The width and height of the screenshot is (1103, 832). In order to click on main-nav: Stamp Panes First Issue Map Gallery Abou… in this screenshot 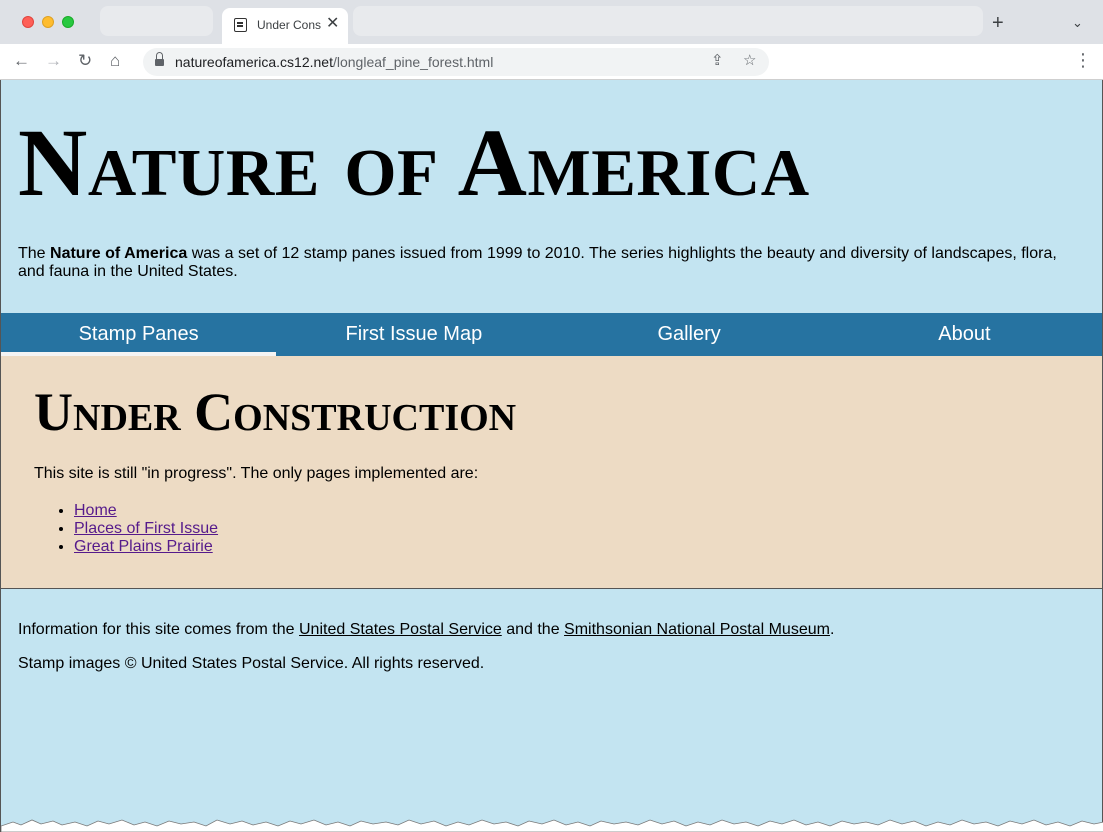, I will do `click(551, 334)`.